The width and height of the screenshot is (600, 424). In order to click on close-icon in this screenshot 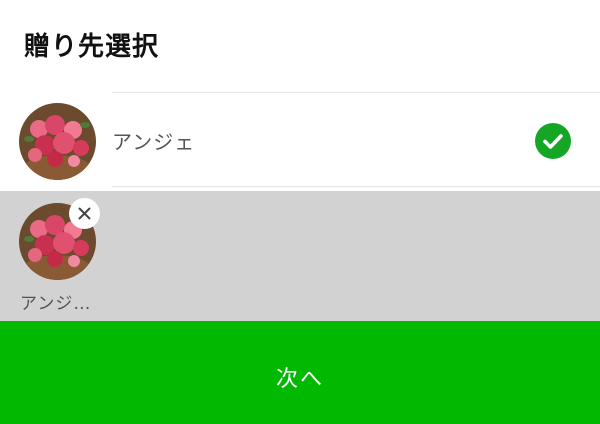, I will do `click(84, 213)`.